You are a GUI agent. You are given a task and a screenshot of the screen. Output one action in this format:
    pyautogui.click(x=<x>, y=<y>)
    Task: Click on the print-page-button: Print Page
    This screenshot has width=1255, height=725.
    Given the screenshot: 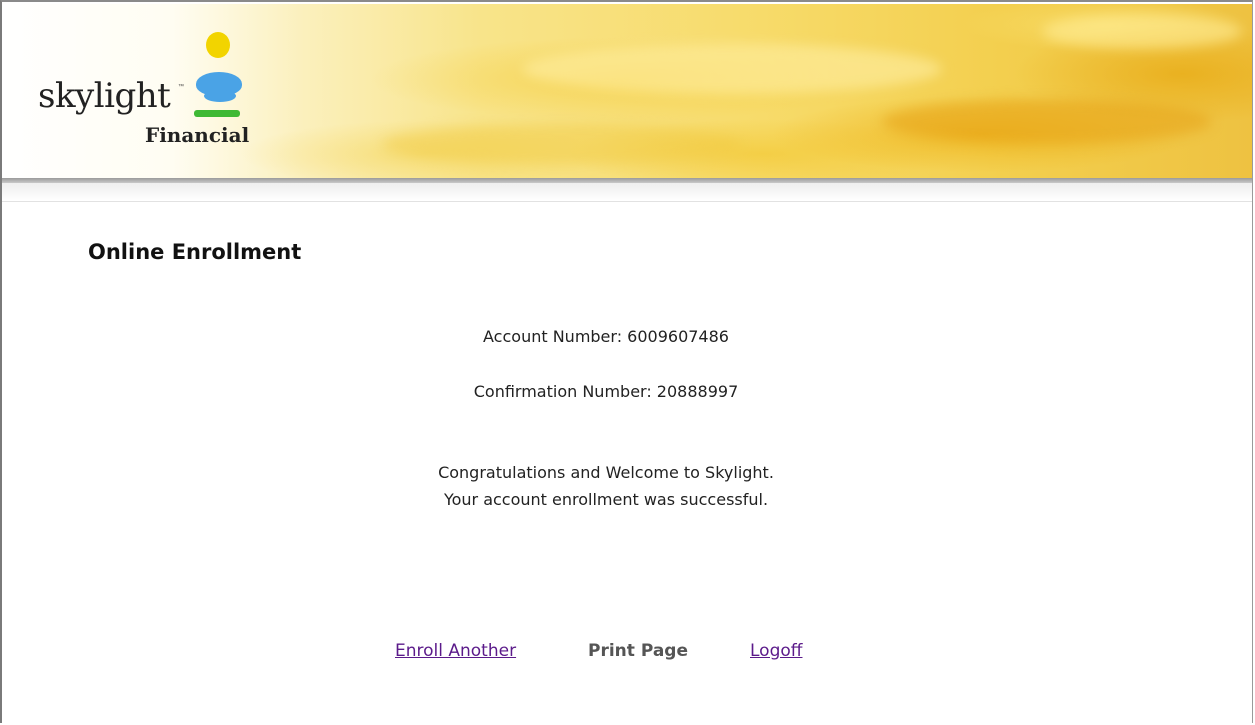 What is the action you would take?
    pyautogui.click(x=638, y=651)
    